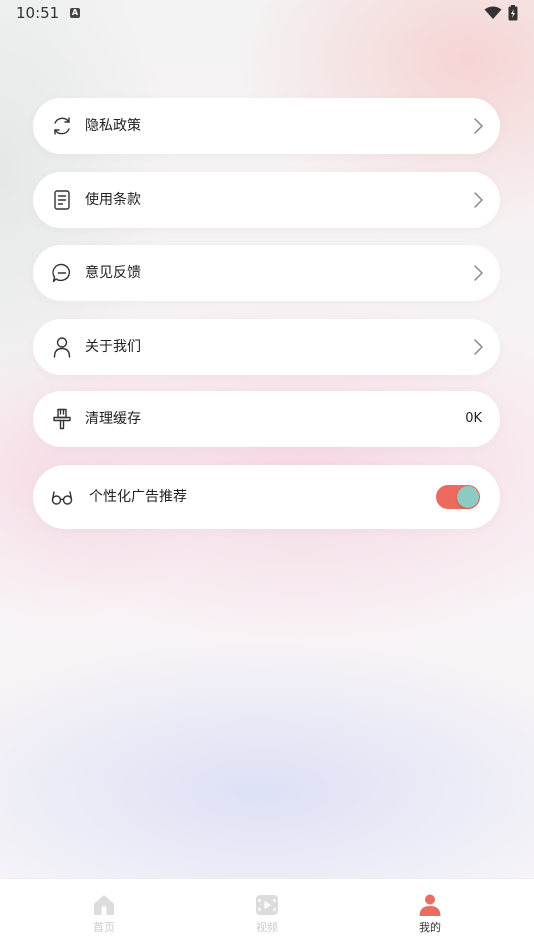 Image resolution: width=534 pixels, height=951 pixels. What do you see at coordinates (493, 12) in the screenshot?
I see `wifi-icon` at bounding box center [493, 12].